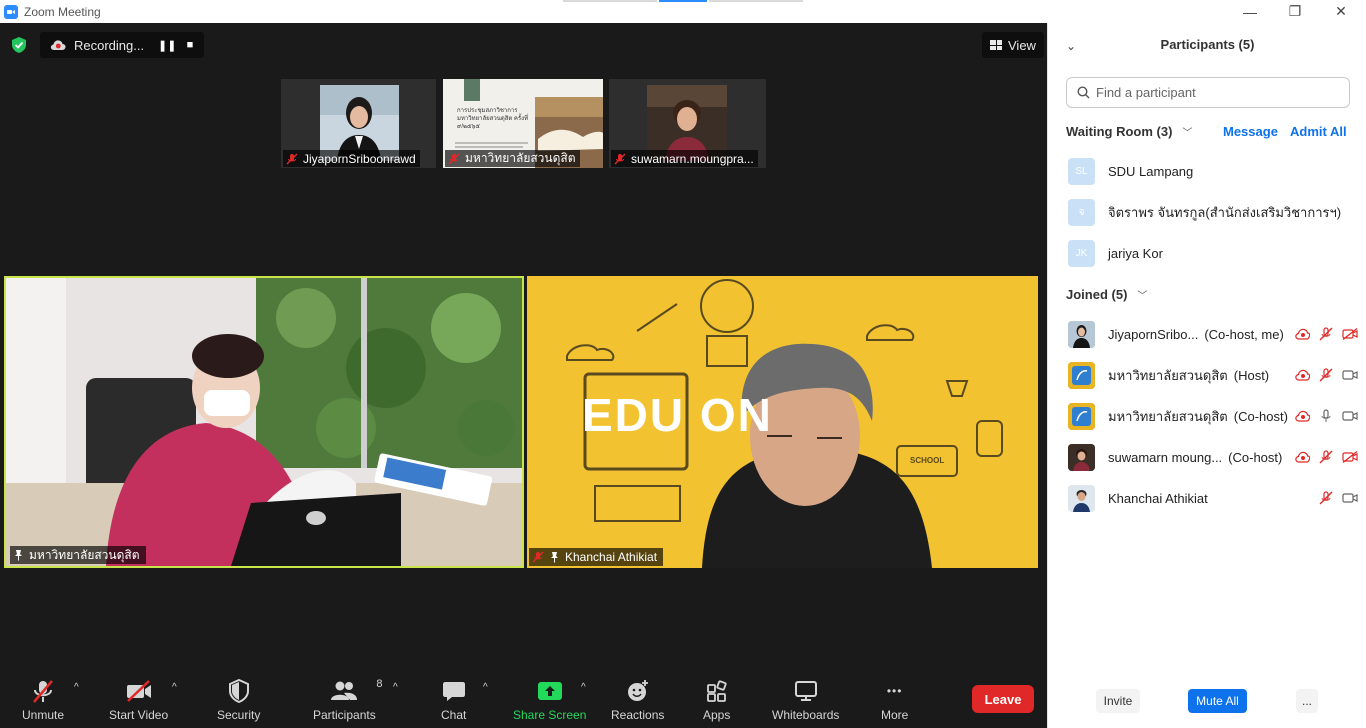 The height and width of the screenshot is (728, 1366). Describe the element at coordinates (167, 45) in the screenshot. I see `pause-recording-button: ❚❚` at that location.